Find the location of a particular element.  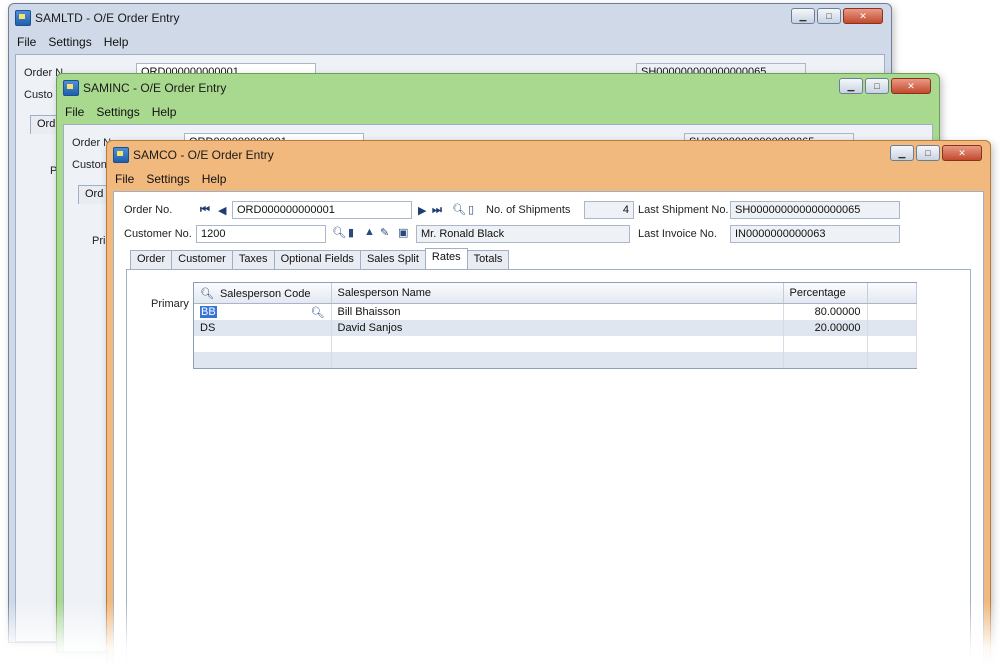

reflection-fade is located at coordinates (500, 634).